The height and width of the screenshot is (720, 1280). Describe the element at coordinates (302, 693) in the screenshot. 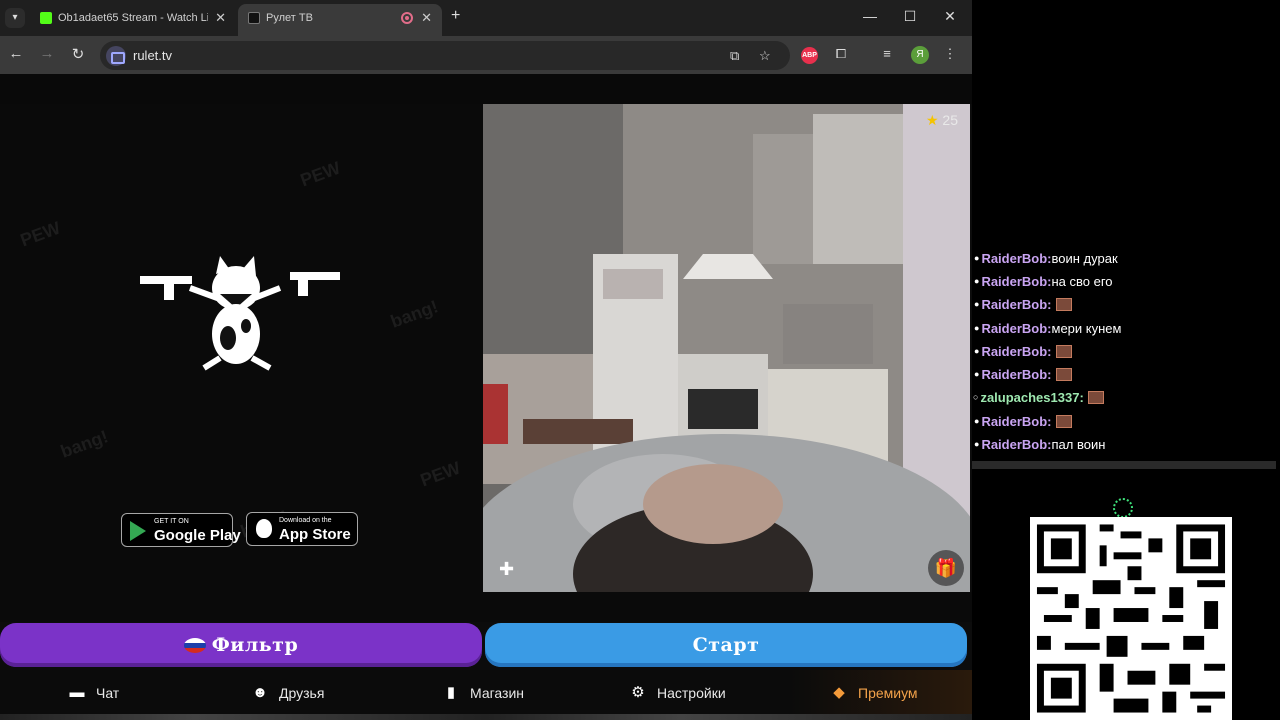

I see `nav-label: Друзья` at that location.